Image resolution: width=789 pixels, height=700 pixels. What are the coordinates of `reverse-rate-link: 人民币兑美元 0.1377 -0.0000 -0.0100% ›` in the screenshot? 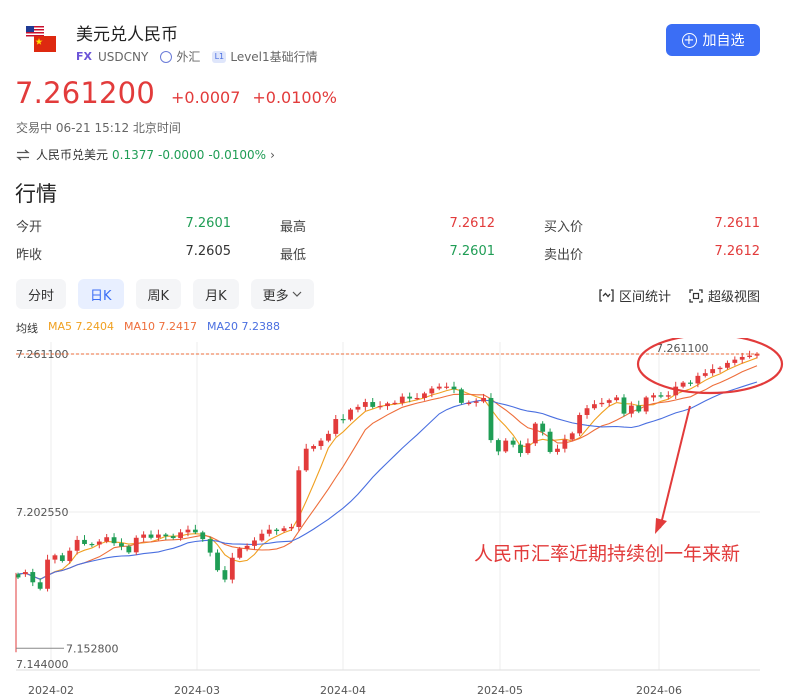 It's located at (145, 154).